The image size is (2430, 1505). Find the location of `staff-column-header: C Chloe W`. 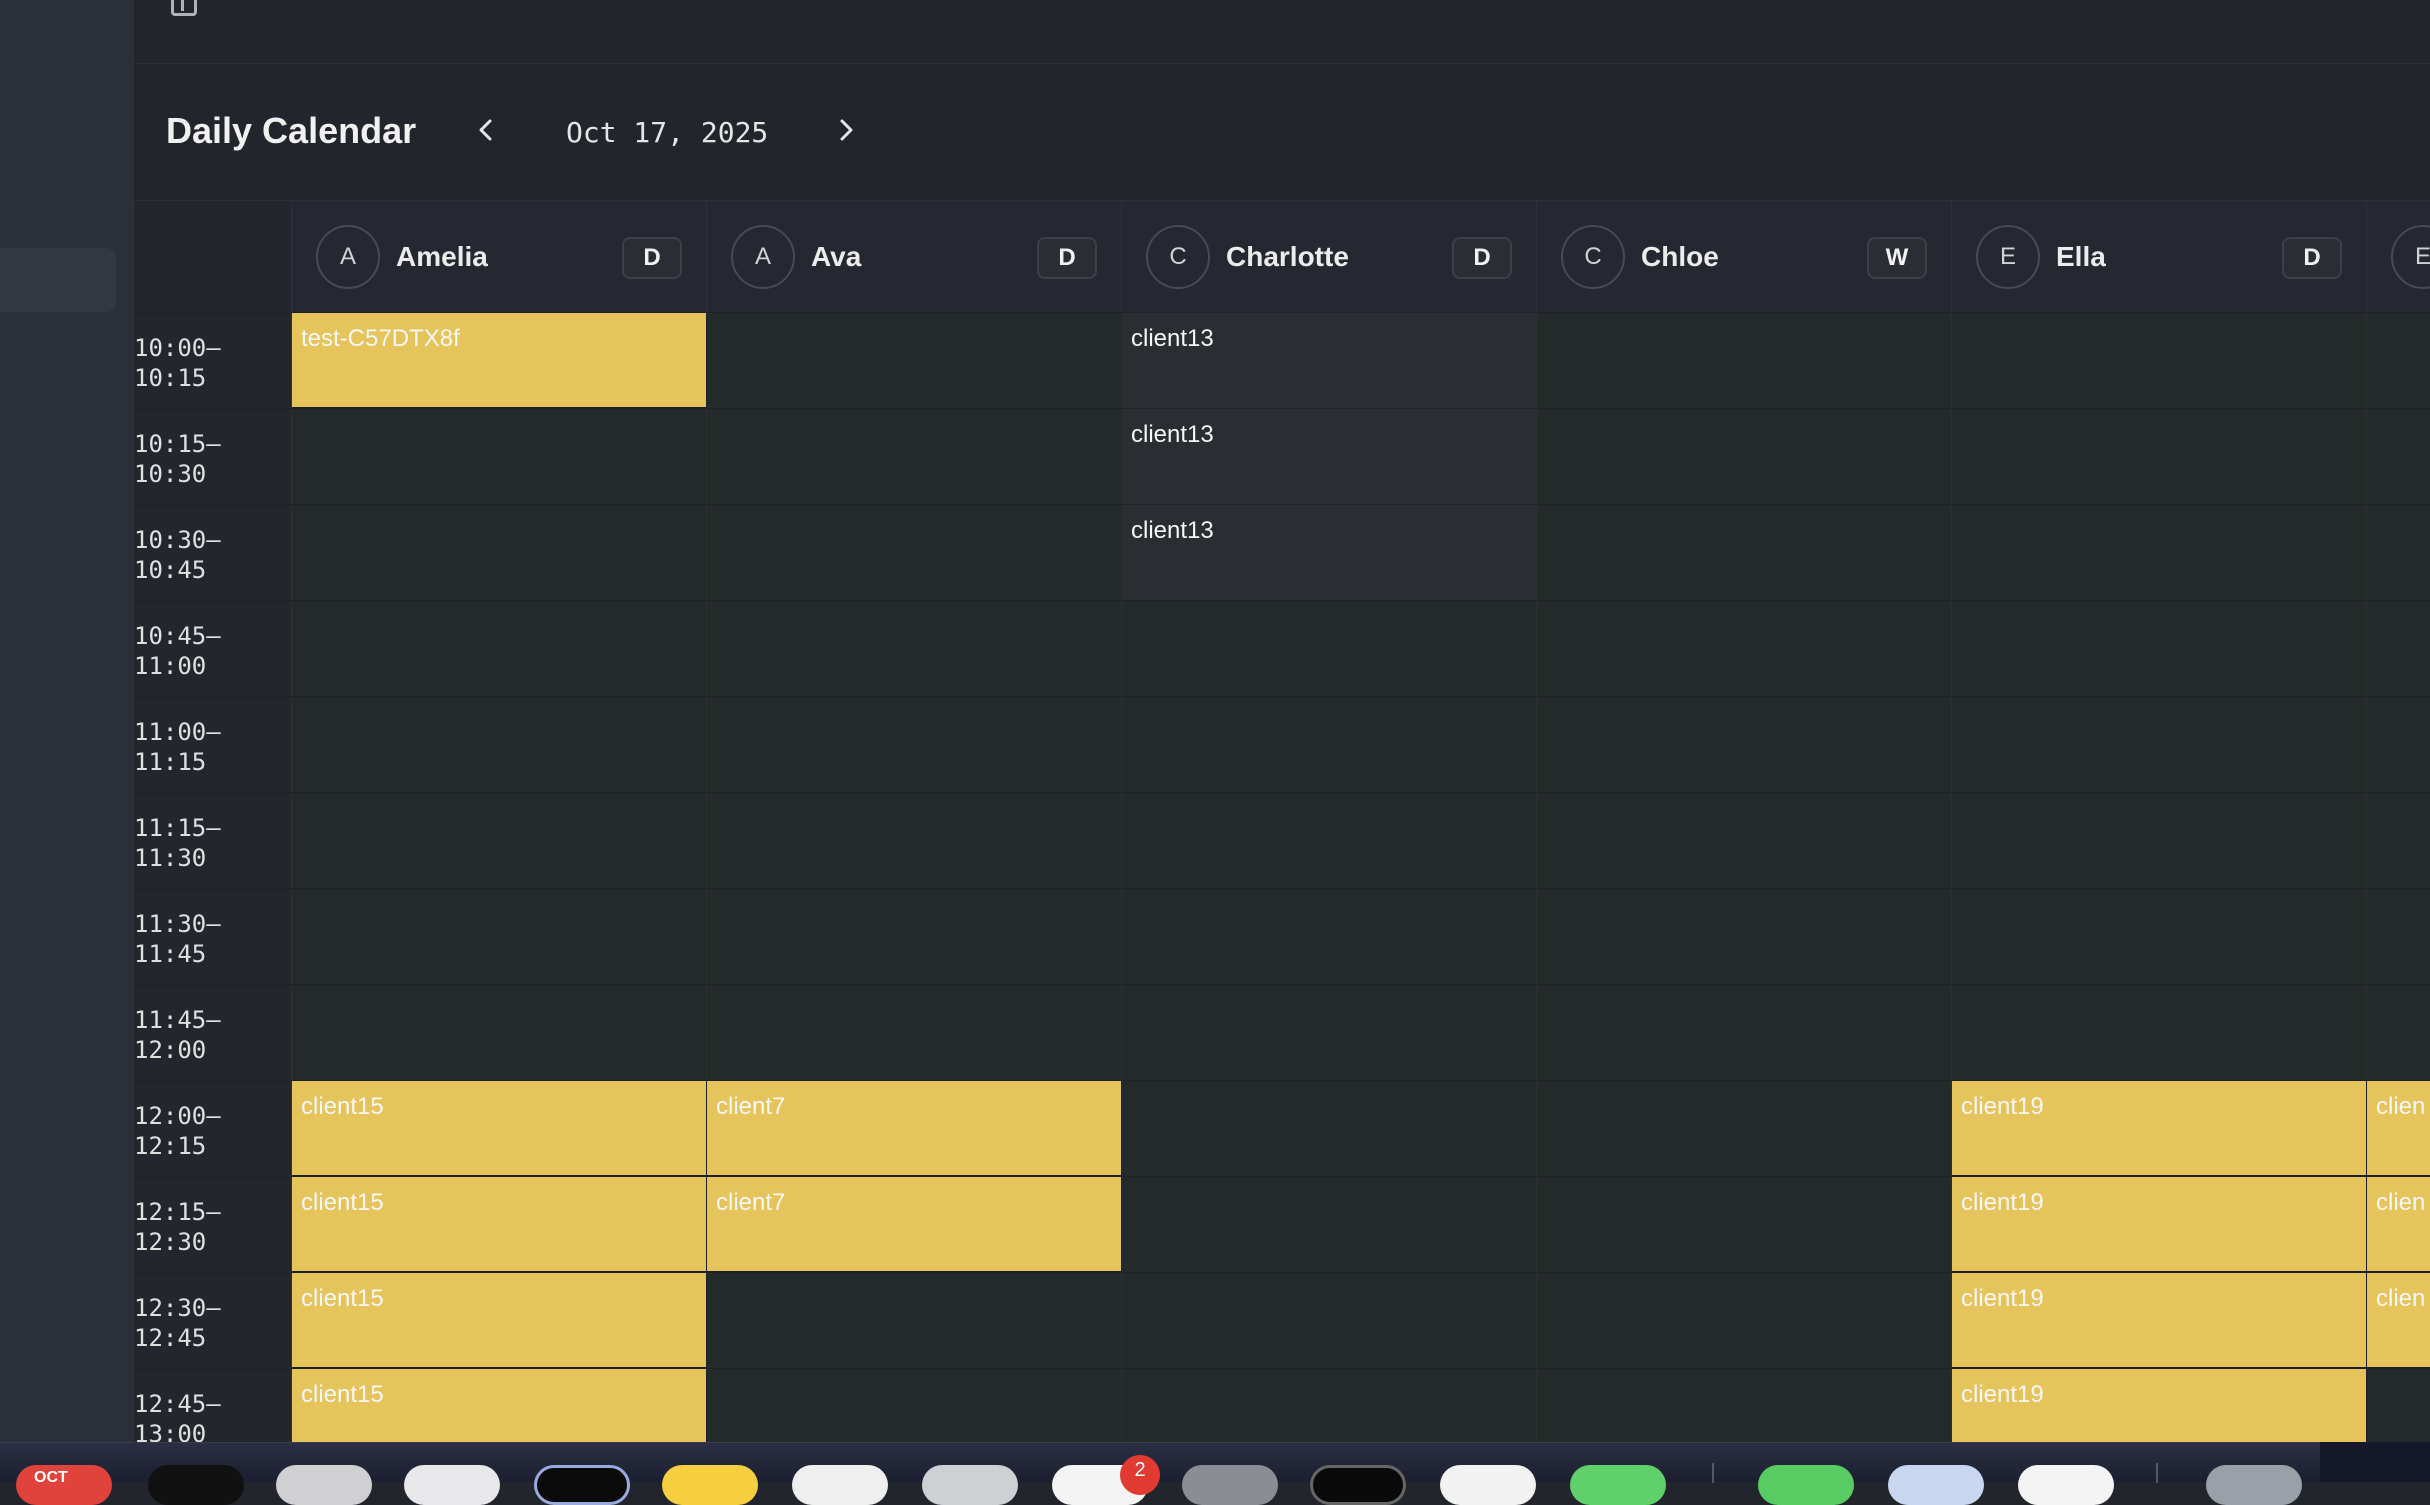

staff-column-header: C Chloe W is located at coordinates (1744, 257).